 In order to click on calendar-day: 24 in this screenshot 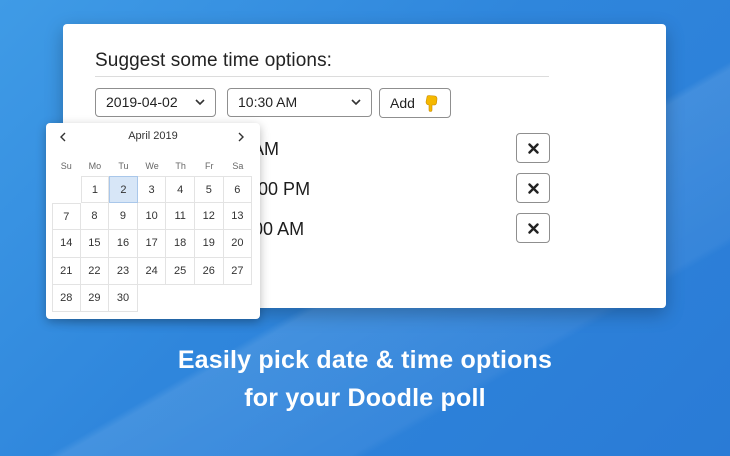, I will do `click(152, 271)`.